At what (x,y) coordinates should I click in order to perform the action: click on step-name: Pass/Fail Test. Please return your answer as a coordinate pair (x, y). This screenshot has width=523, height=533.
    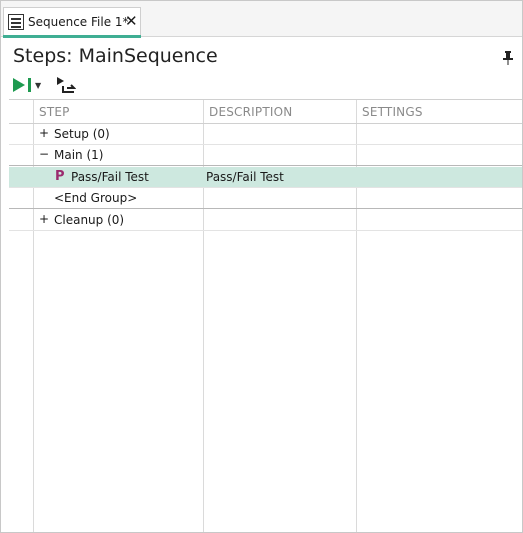
    Looking at the image, I should click on (110, 177).